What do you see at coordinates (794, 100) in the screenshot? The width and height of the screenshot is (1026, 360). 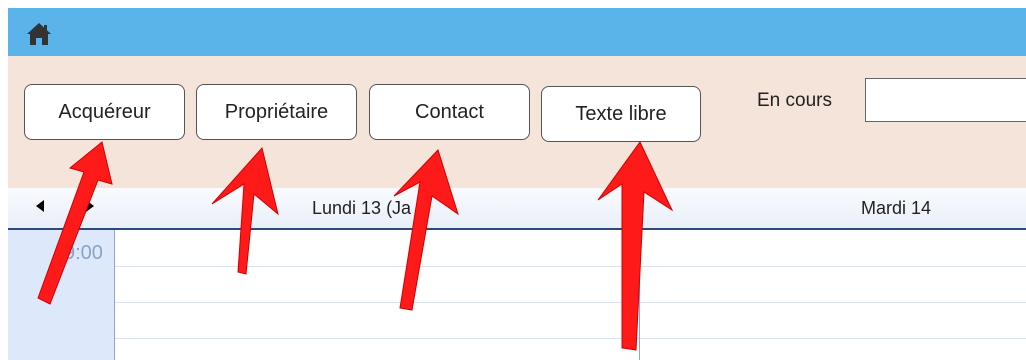 I see `en-cours-label: En cours` at bounding box center [794, 100].